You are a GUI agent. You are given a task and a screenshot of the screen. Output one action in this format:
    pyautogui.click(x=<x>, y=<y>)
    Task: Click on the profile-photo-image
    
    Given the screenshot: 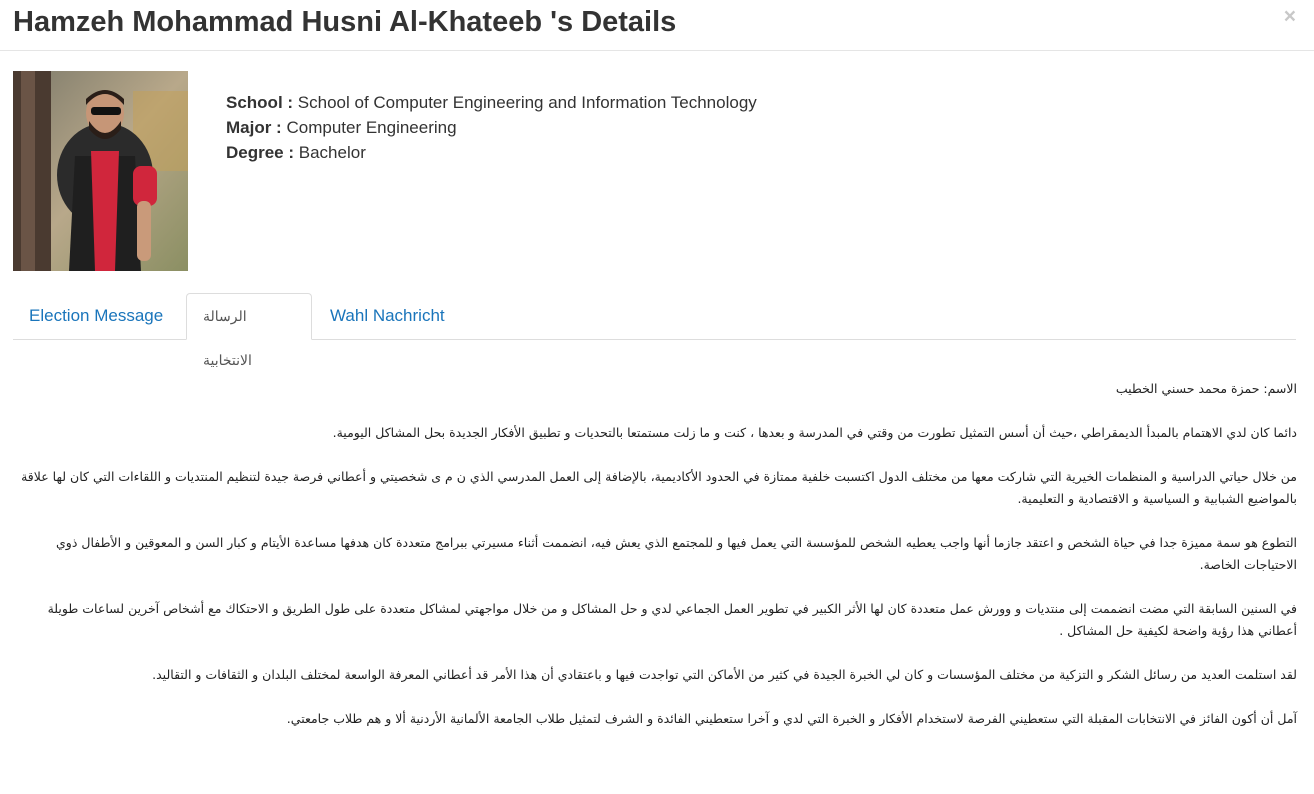 What is the action you would take?
    pyautogui.click(x=100, y=171)
    